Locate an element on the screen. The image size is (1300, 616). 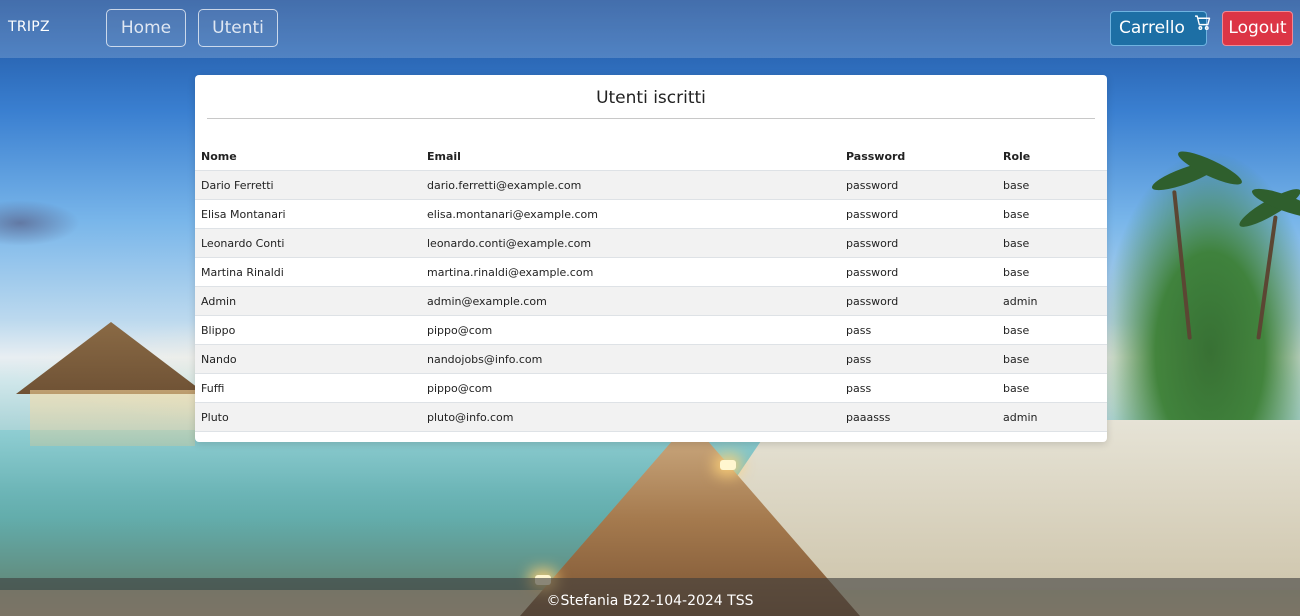
table-row: Blippo pippo@com pass base is located at coordinates (651, 330).